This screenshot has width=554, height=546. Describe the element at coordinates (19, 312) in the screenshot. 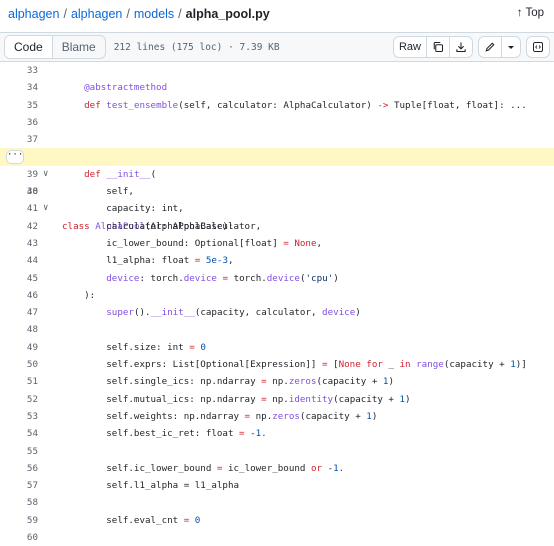

I see `line-number: 47` at that location.